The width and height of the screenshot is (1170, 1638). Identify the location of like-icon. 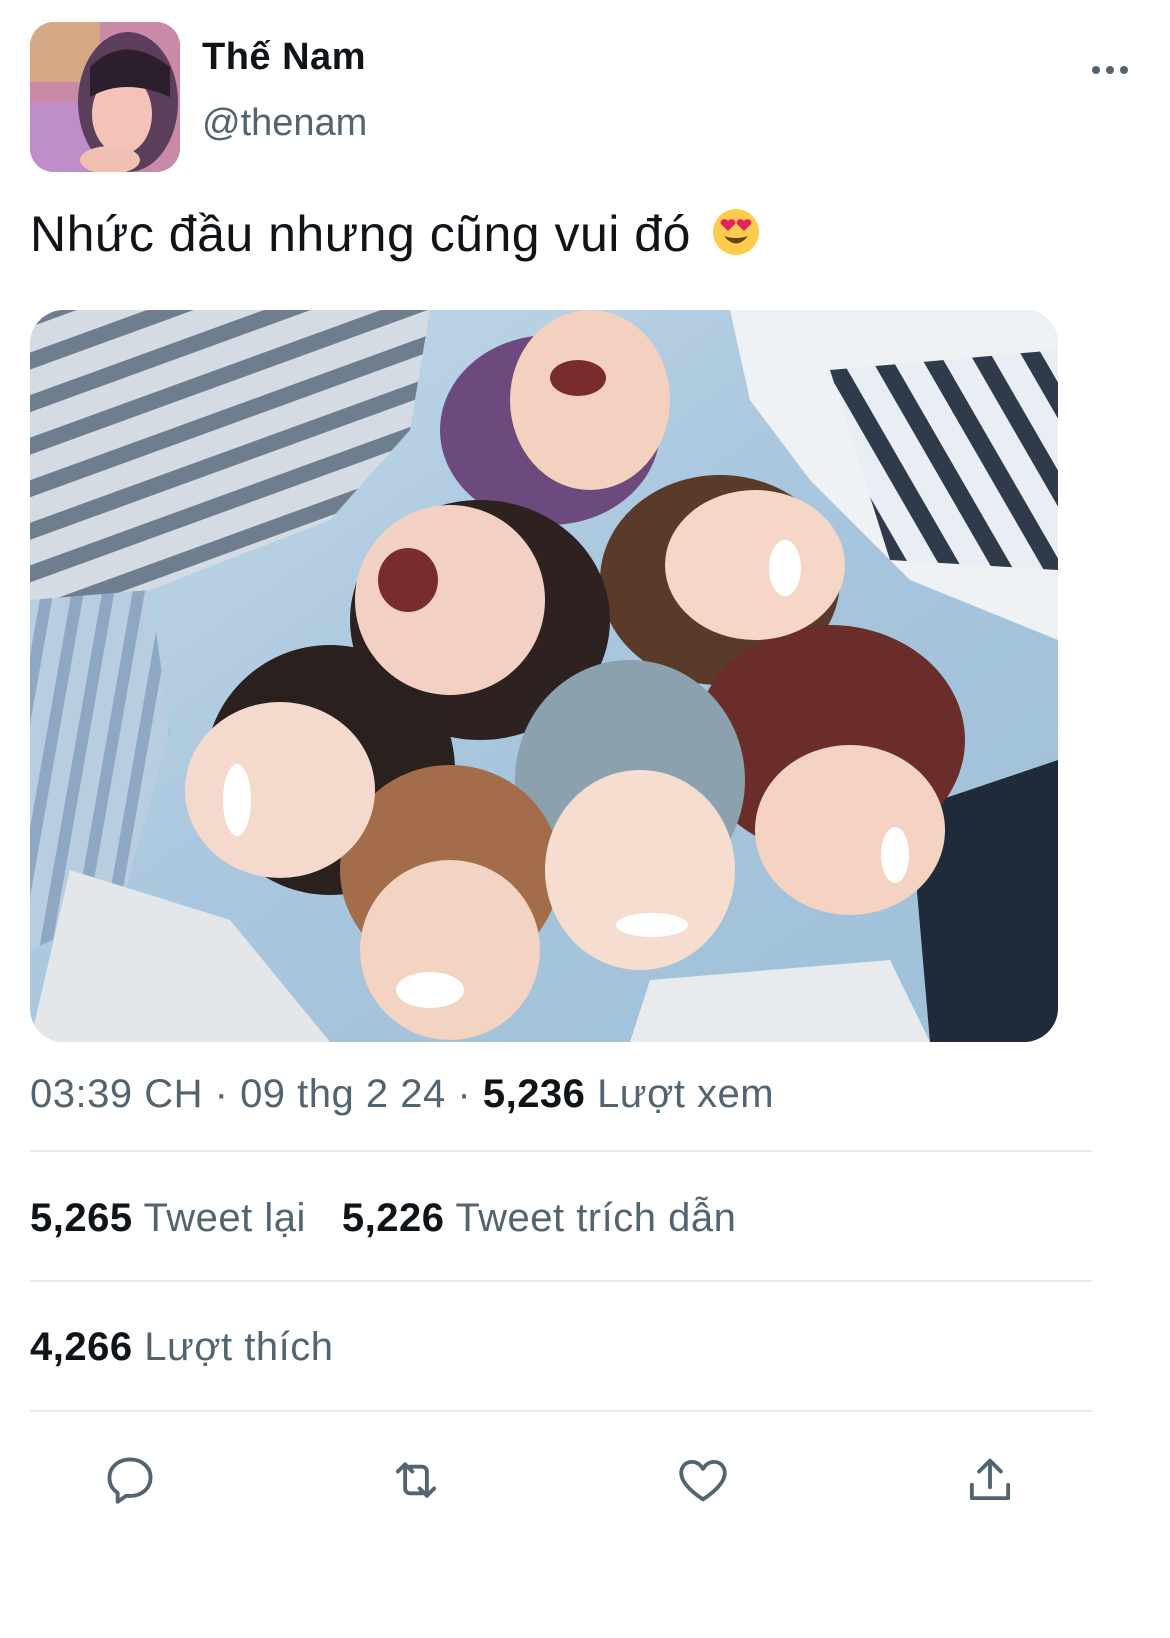
(703, 1480).